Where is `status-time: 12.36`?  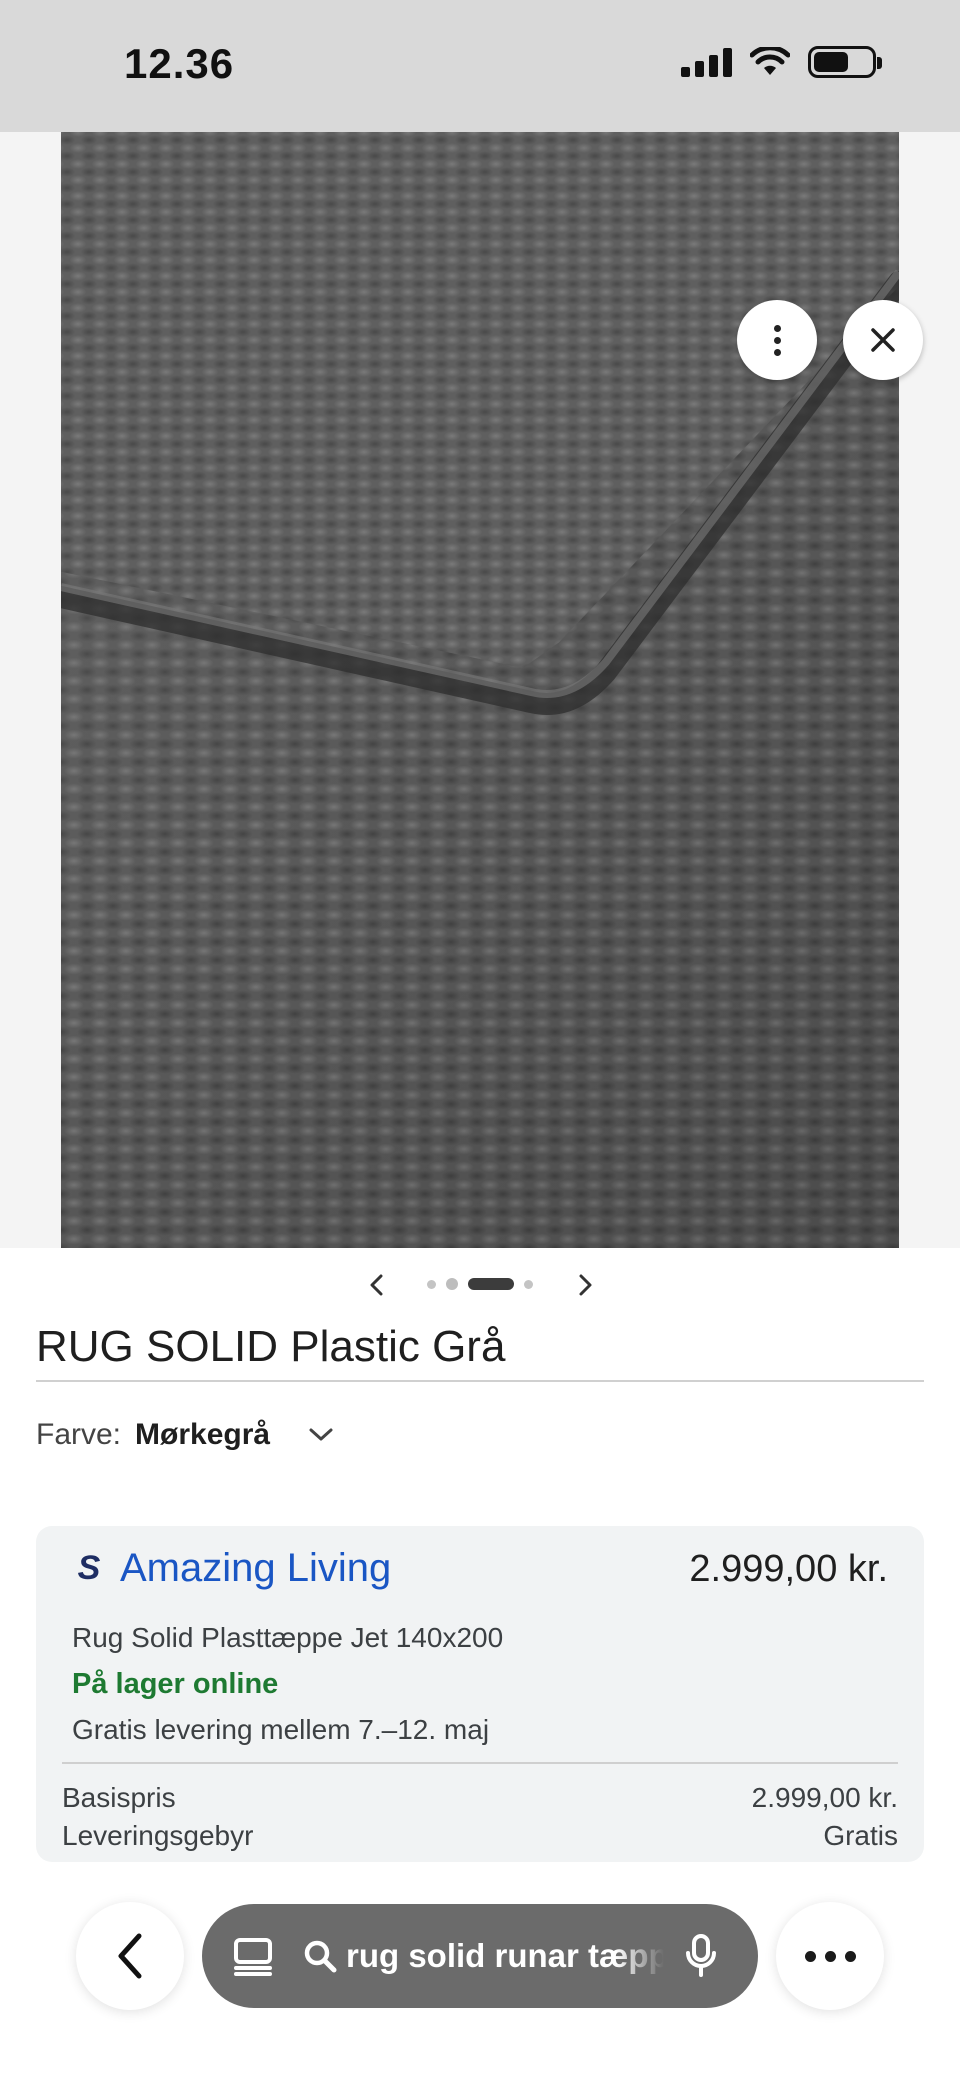 status-time: 12.36 is located at coordinates (179, 63).